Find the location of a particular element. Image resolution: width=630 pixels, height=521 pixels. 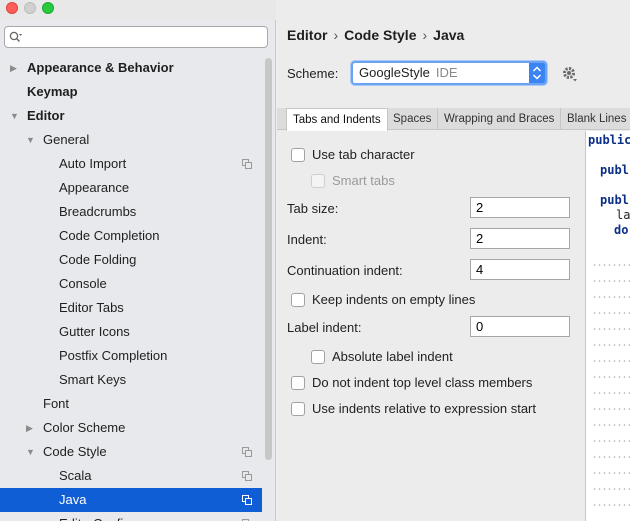

tree-item-font: Font is located at coordinates (131, 404).